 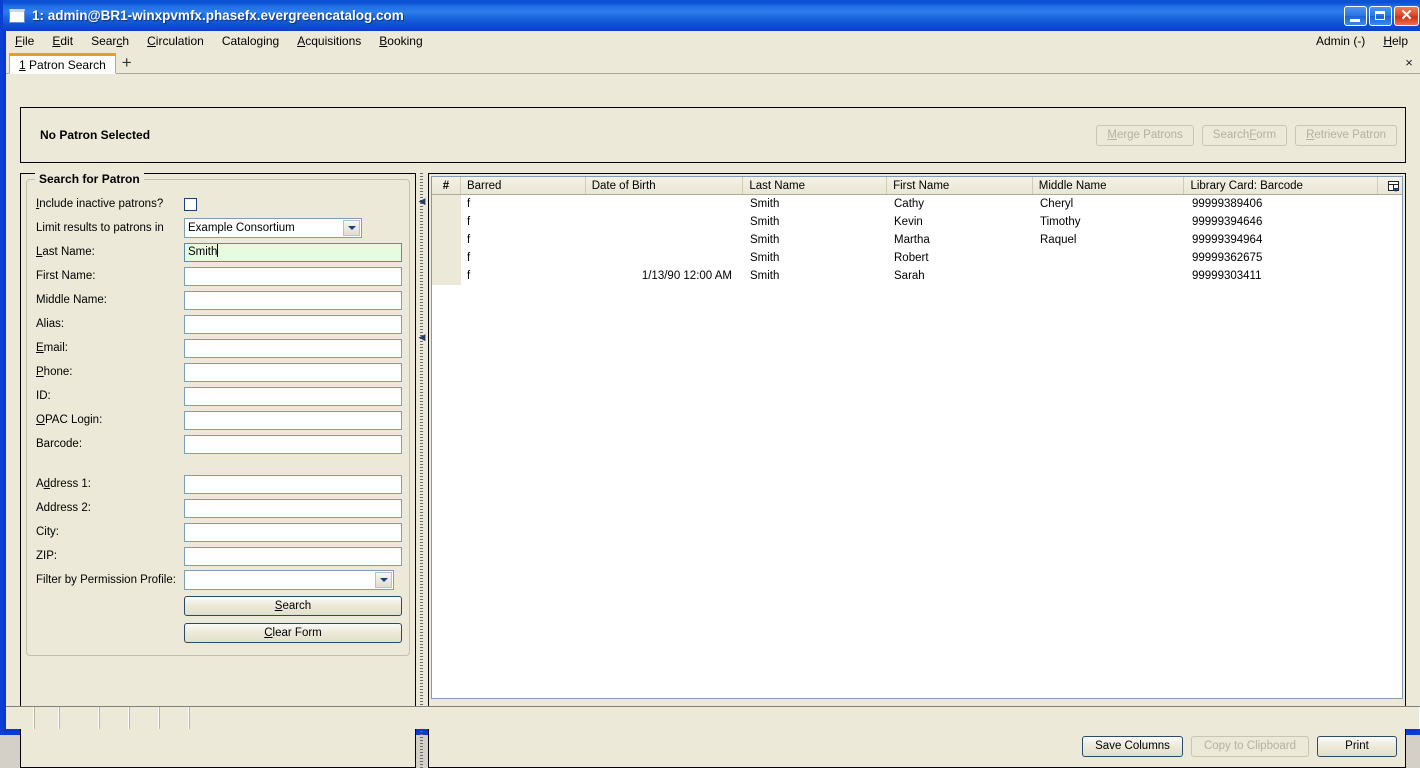 What do you see at coordinates (62, 41) in the screenshot?
I see `menu-edit: Edit` at bounding box center [62, 41].